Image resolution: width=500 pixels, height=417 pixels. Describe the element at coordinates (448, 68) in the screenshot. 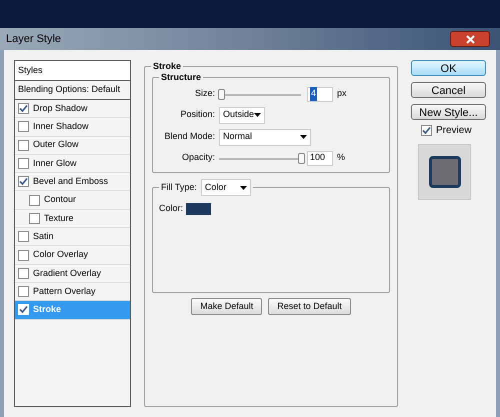

I see `dialog-button: OK` at that location.